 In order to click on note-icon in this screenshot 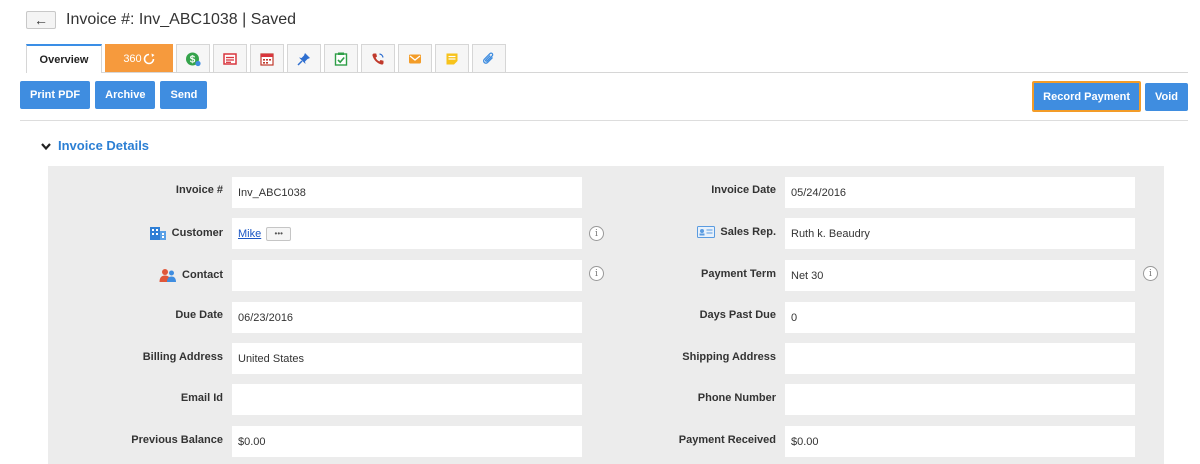, I will do `click(452, 58)`.